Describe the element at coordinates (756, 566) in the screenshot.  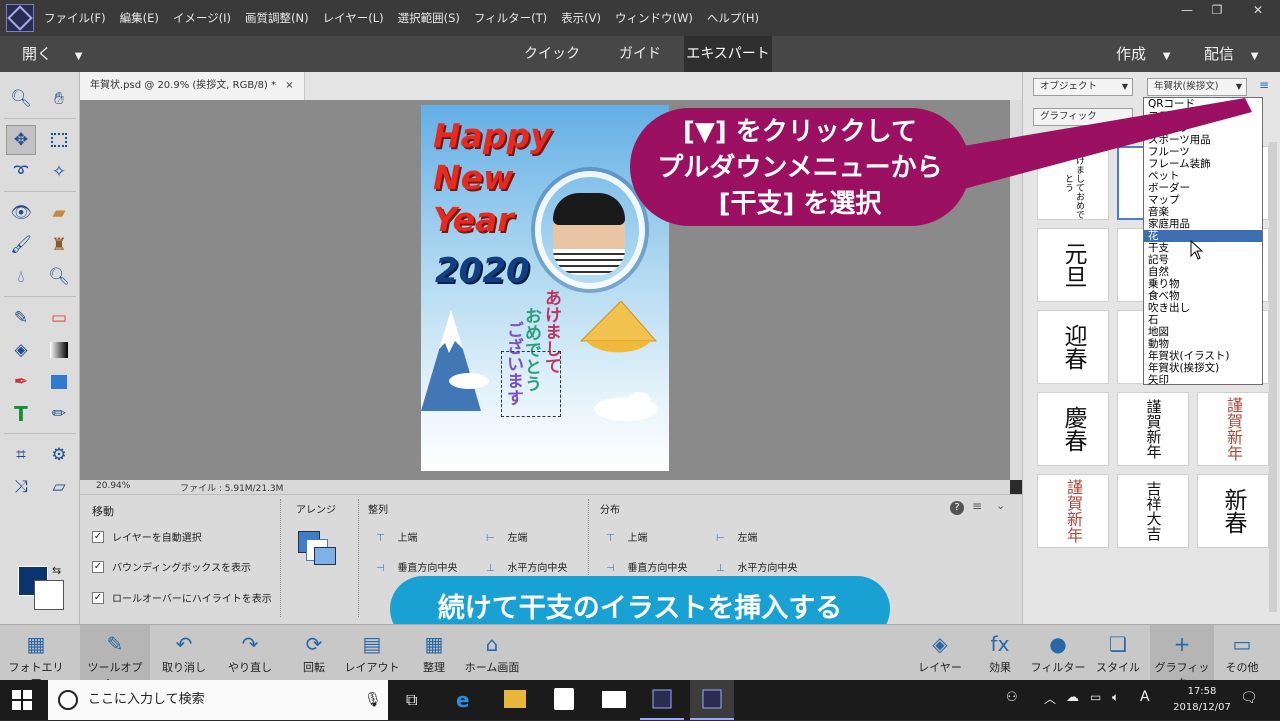
I see `distribute-hcenter-button: ⊥ 水平方向中央` at that location.